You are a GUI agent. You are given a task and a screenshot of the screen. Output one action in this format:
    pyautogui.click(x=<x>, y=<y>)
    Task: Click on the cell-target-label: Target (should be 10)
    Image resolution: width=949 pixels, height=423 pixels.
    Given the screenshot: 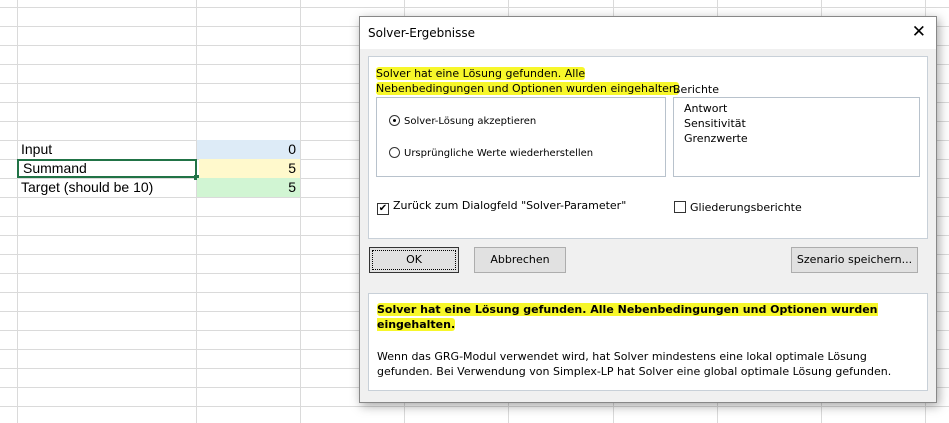 What is the action you would take?
    pyautogui.click(x=106, y=187)
    